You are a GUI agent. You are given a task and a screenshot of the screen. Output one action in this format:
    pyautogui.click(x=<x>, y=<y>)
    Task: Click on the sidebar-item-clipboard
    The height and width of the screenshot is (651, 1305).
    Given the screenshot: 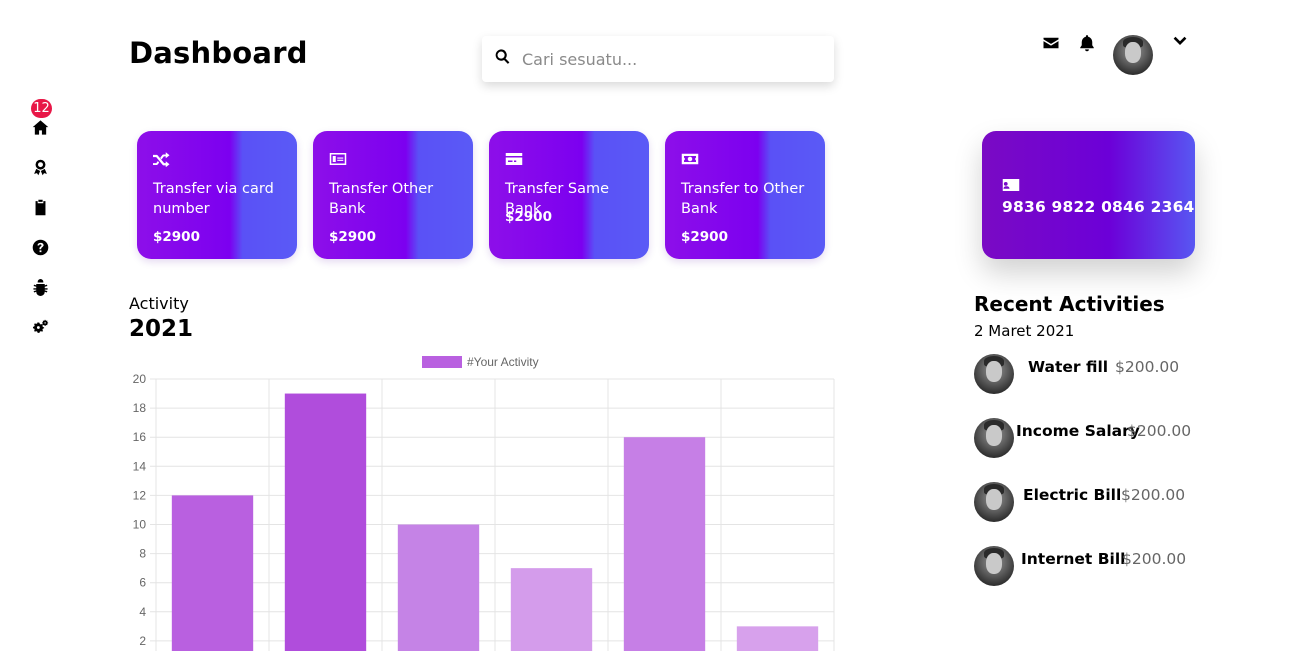 What is the action you would take?
    pyautogui.click(x=40, y=207)
    